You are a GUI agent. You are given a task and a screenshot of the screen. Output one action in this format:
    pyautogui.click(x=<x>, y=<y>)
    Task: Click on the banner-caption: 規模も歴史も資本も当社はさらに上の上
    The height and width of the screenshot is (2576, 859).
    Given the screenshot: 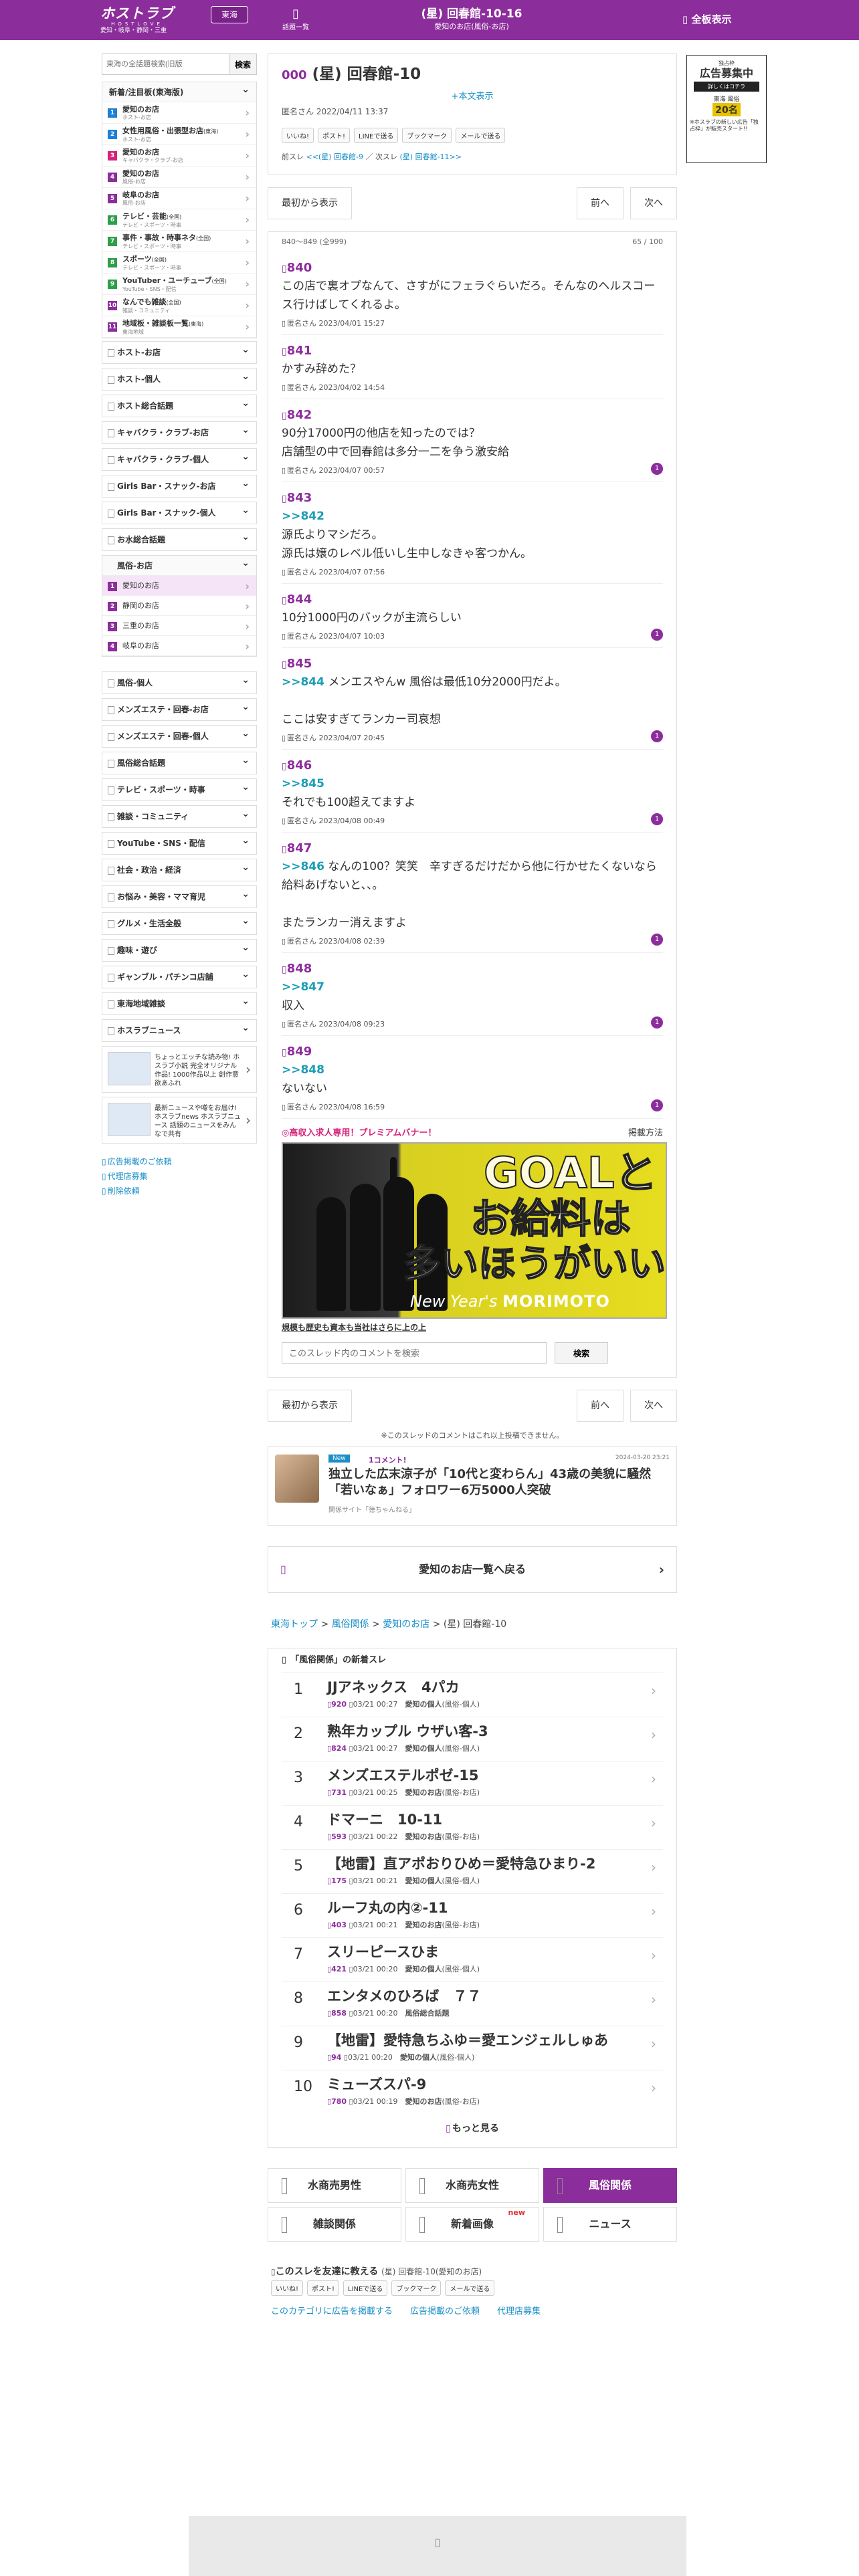 What is the action you would take?
    pyautogui.click(x=472, y=1332)
    